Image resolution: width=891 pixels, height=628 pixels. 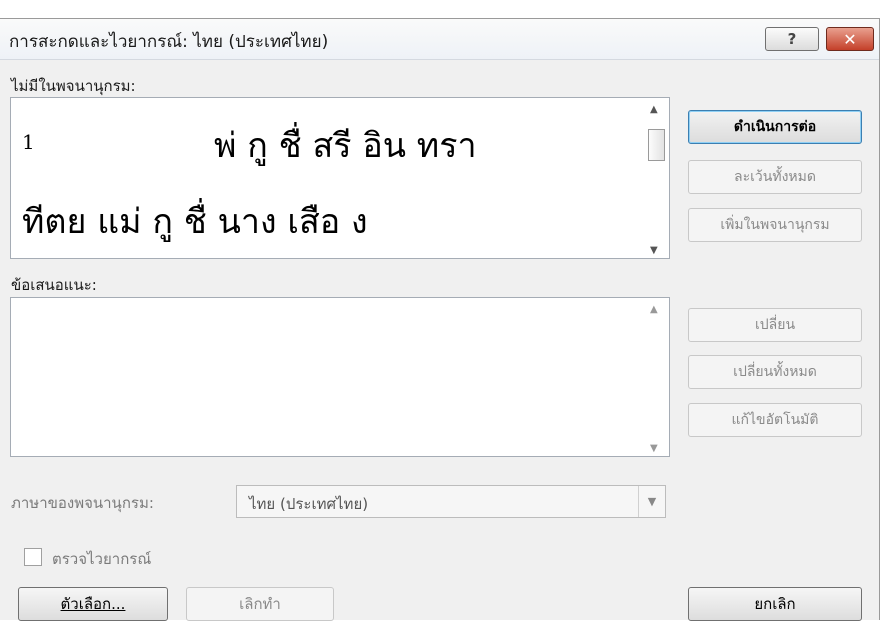 I want to click on suggestions-scrollbar: ▲ ▼, so click(x=657, y=377).